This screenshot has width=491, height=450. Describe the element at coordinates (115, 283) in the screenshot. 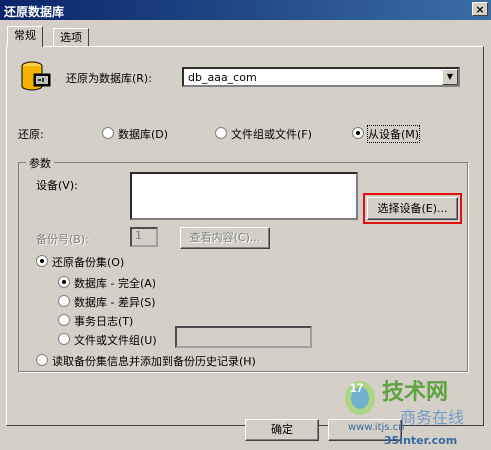

I see `radio-db-full-label: 数据库 - 完全(A)` at that location.